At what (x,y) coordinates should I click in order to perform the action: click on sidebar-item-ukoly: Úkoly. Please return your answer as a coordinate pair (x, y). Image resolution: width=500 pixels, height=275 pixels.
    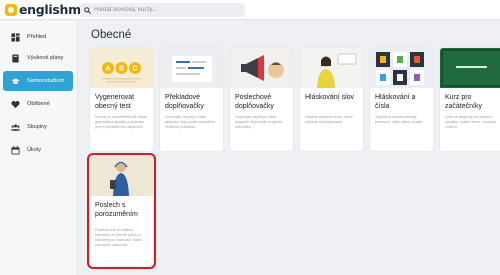
    Looking at the image, I should click on (38, 150).